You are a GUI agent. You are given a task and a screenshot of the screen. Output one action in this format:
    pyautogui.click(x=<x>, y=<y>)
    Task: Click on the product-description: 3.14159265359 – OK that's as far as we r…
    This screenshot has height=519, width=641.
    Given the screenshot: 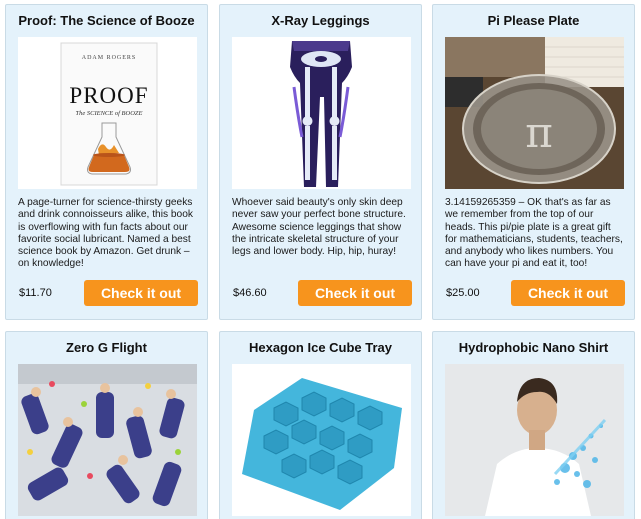 What is the action you would take?
    pyautogui.click(x=534, y=233)
    